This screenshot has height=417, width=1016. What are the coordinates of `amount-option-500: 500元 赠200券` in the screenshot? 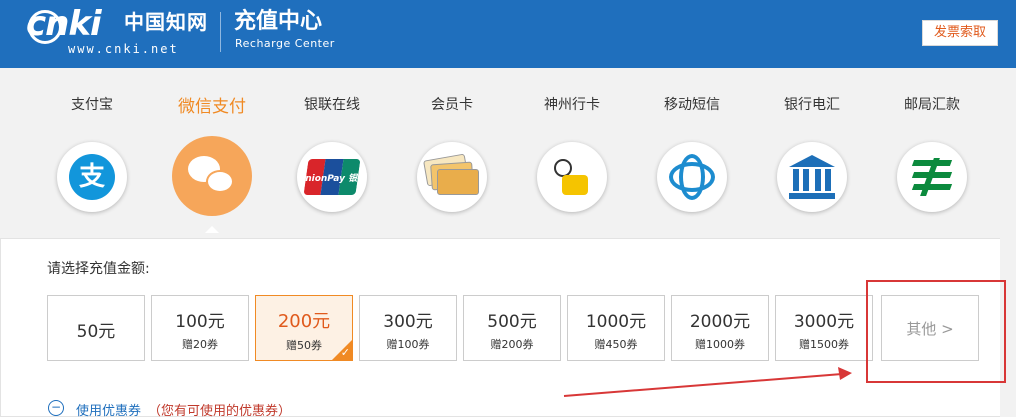 It's located at (512, 328).